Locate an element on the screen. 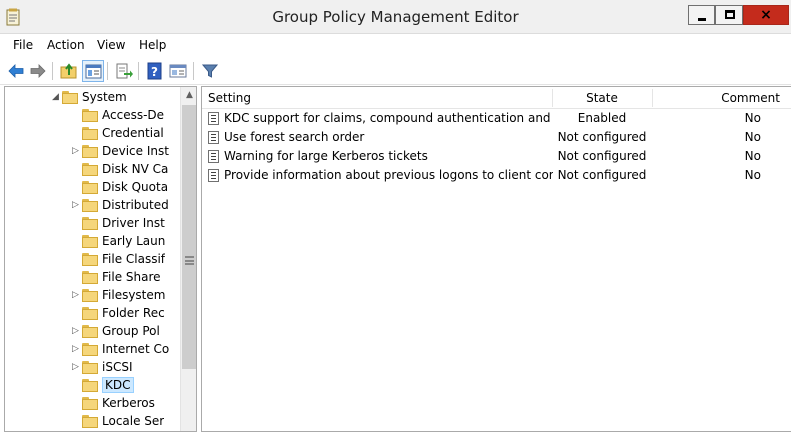  tree-item: File Share is located at coordinates (92, 278).